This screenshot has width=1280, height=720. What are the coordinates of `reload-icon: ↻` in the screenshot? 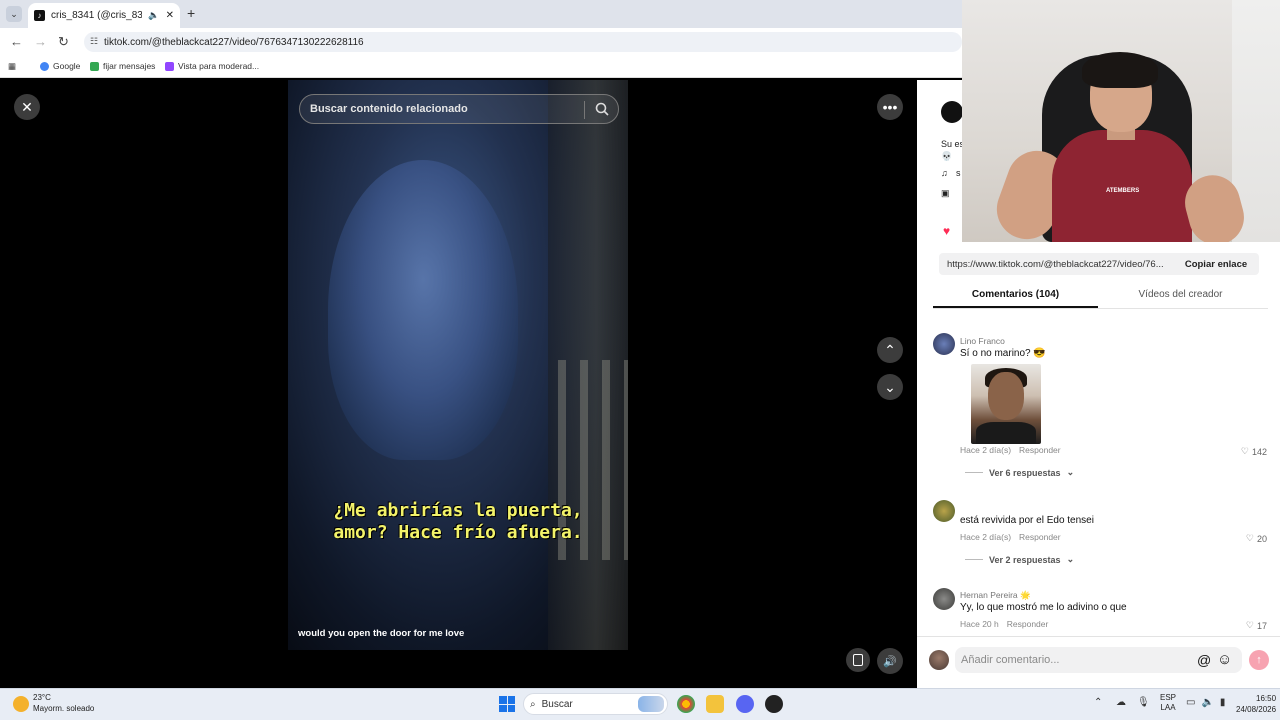 It's located at (63, 42).